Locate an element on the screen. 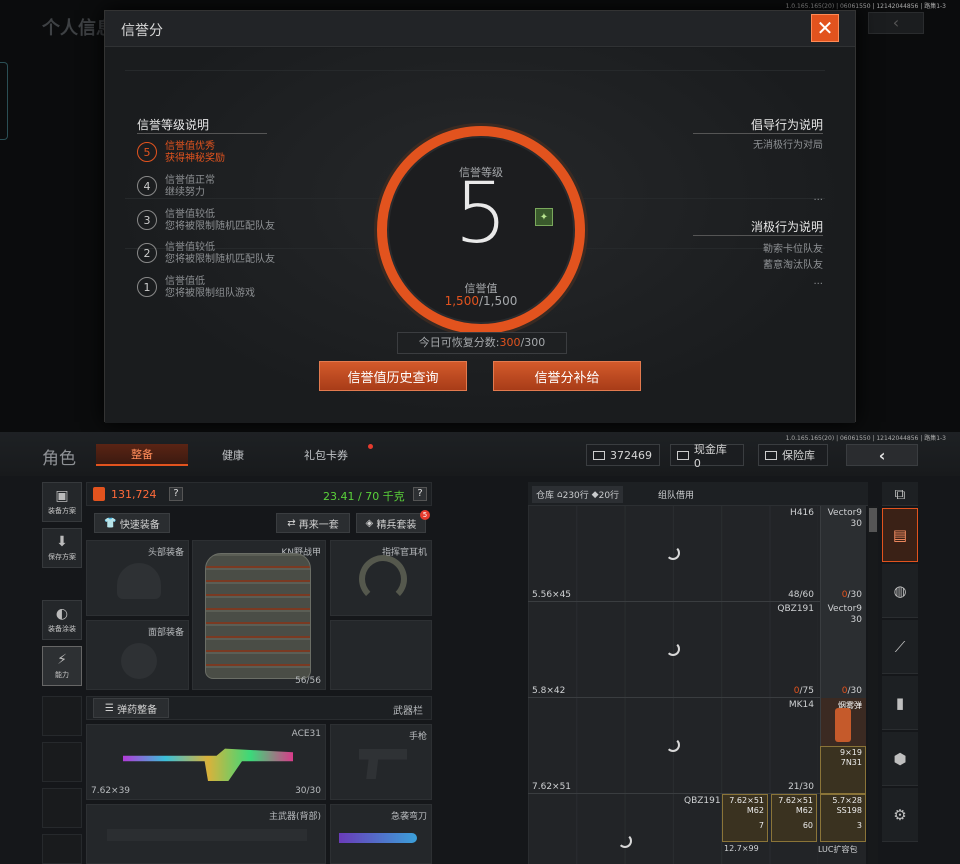  category-box: ▤ is located at coordinates (900, 535).